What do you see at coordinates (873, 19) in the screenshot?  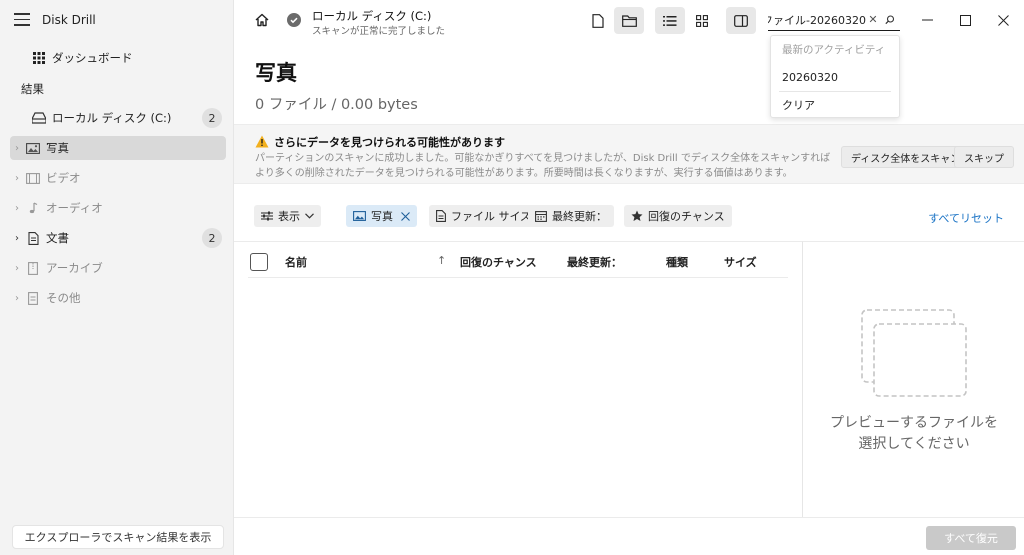 I see `clear-search-icon: ✕` at bounding box center [873, 19].